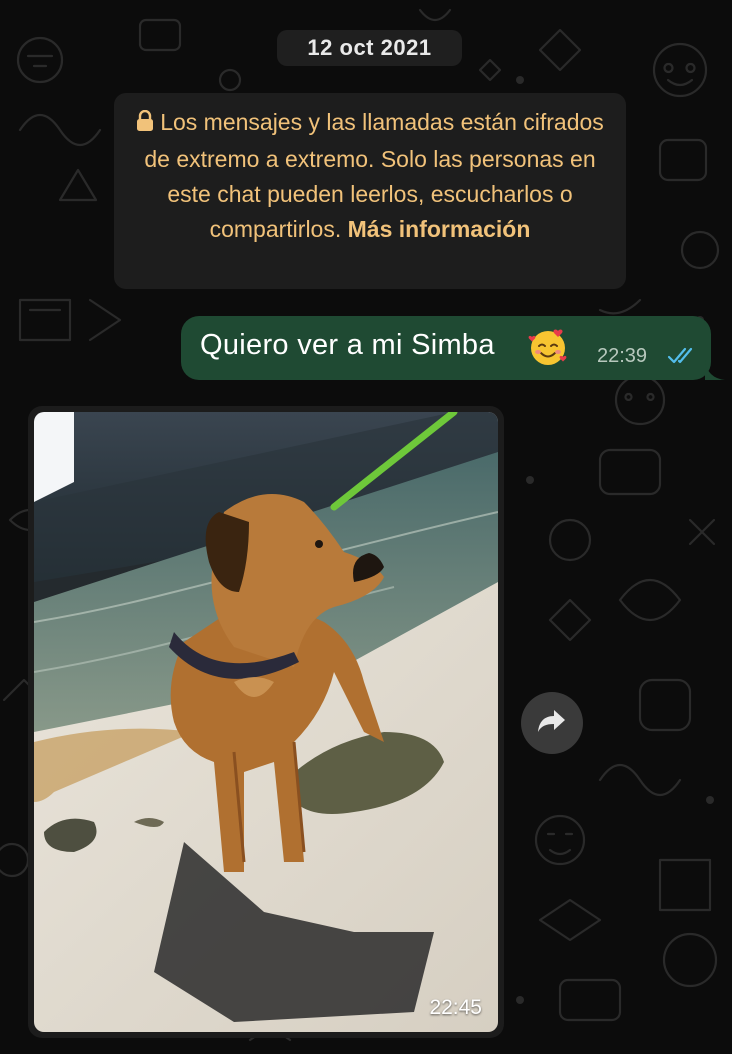 The width and height of the screenshot is (732, 1054). Describe the element at coordinates (145, 124) in the screenshot. I see `lock-icon` at that location.